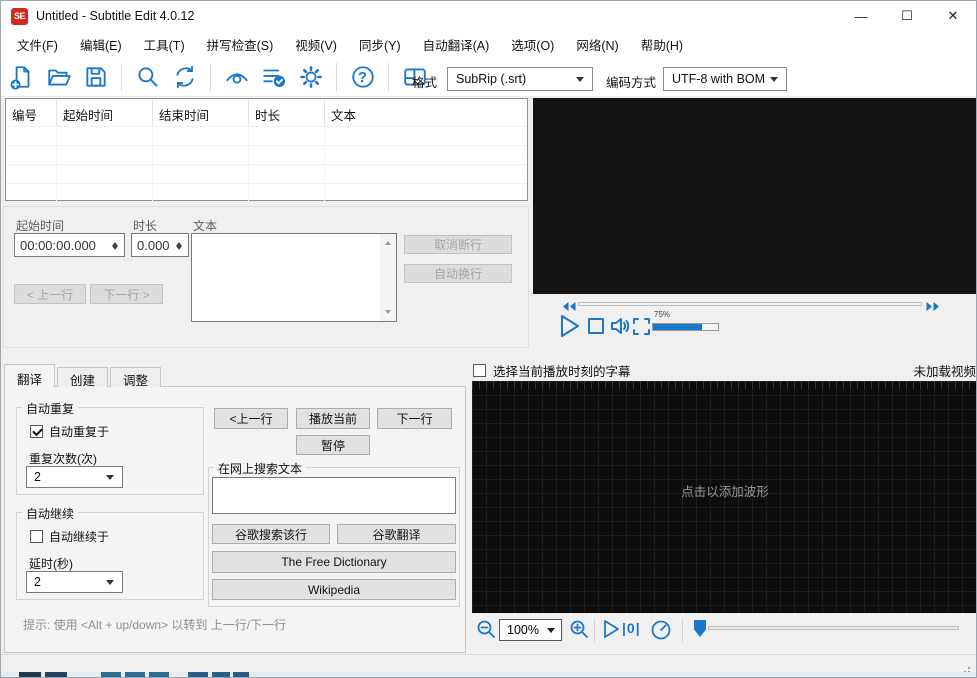 Image resolution: width=977 pixels, height=678 pixels. I want to click on waveform-controls: 100% |0|, so click(724, 631).